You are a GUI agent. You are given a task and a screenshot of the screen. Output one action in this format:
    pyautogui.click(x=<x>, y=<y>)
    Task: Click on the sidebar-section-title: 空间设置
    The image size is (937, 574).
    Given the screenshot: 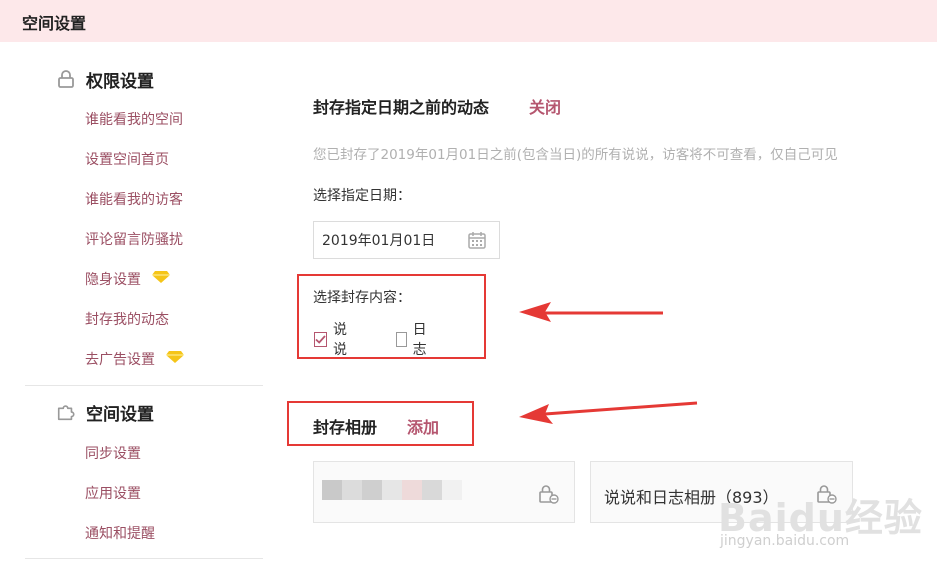 What is the action you would take?
    pyautogui.click(x=120, y=414)
    